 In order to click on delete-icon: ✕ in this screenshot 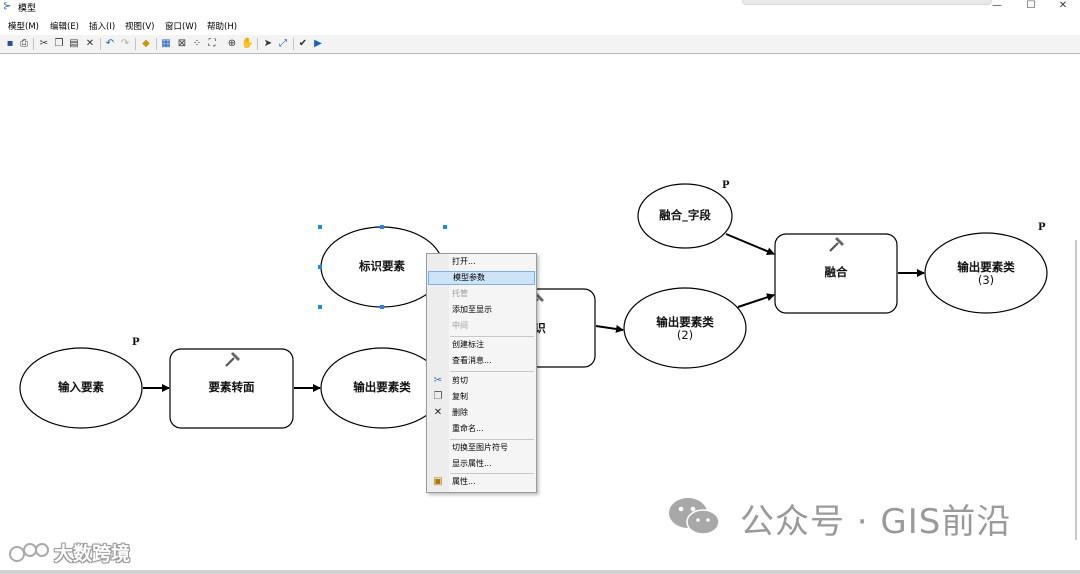, I will do `click(90, 43)`.